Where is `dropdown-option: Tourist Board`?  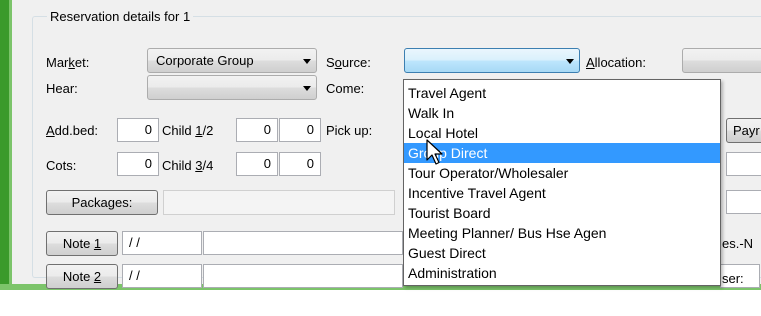 dropdown-option: Tourist Board is located at coordinates (562, 213).